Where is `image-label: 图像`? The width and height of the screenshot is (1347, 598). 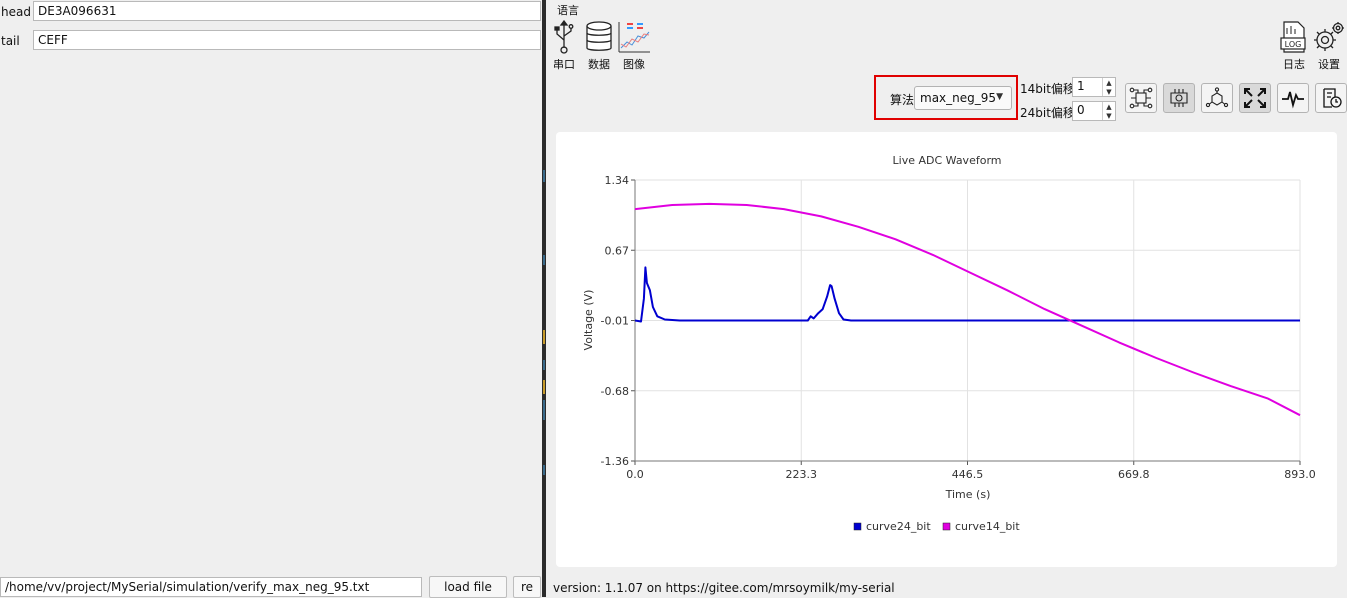 image-label: 图像 is located at coordinates (634, 64).